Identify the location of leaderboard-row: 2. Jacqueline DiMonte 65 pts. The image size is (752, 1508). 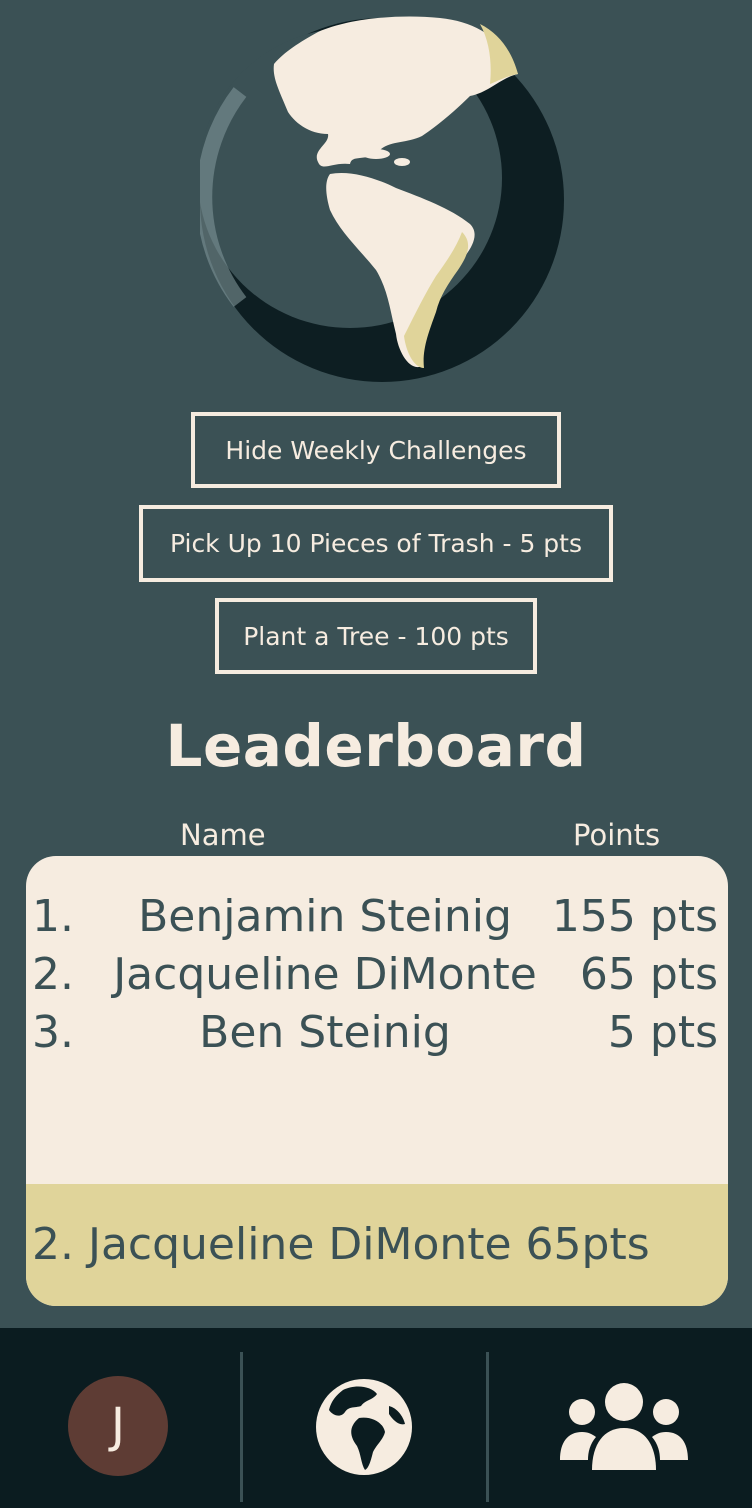
(377, 975).